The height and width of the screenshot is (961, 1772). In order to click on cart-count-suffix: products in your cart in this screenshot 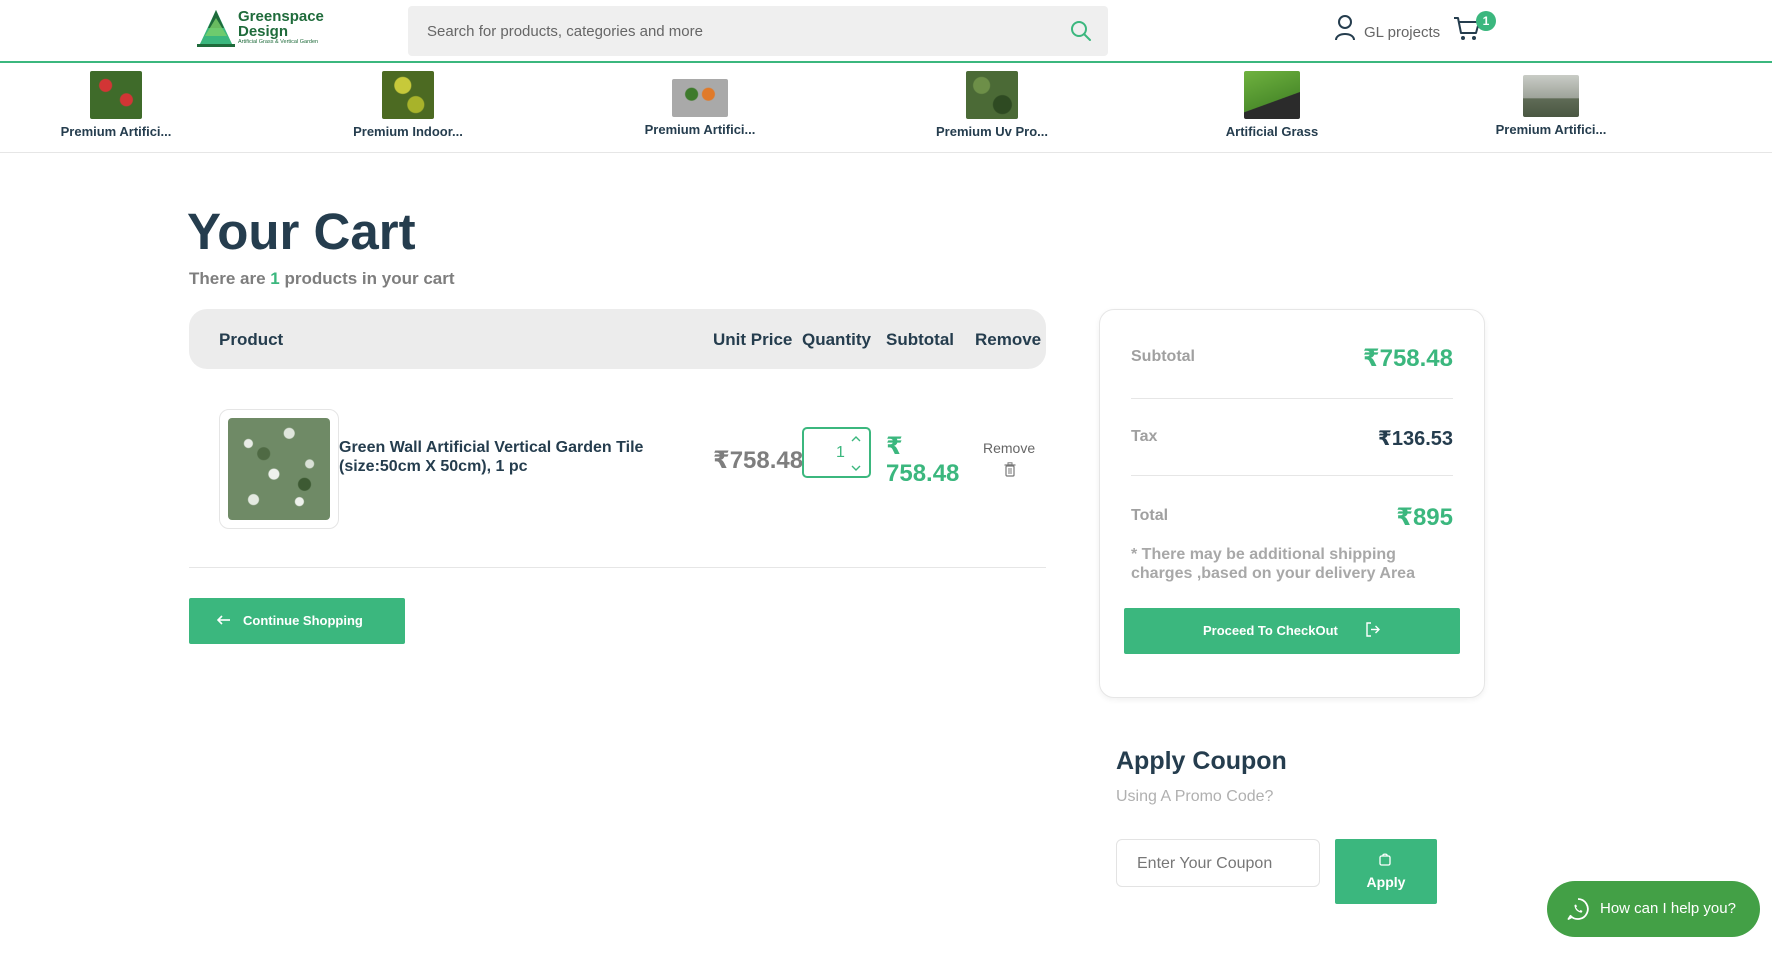, I will do `click(369, 278)`.